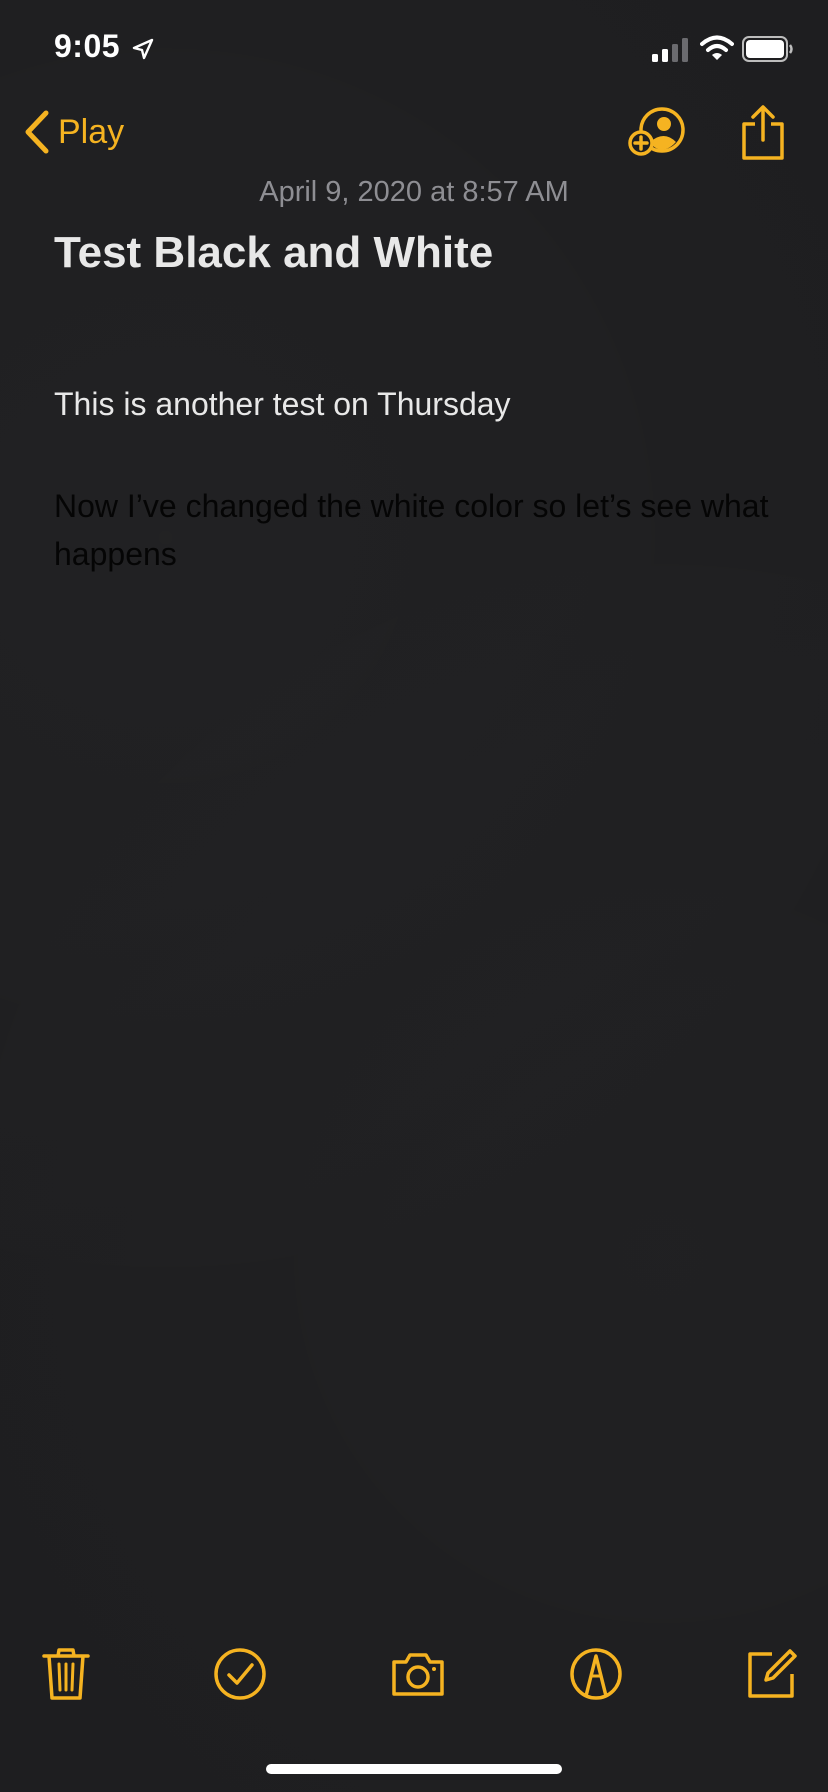 Image resolution: width=828 pixels, height=1792 pixels. Describe the element at coordinates (282, 404) in the screenshot. I see `note-body-line: This is another test on Thursday` at that location.